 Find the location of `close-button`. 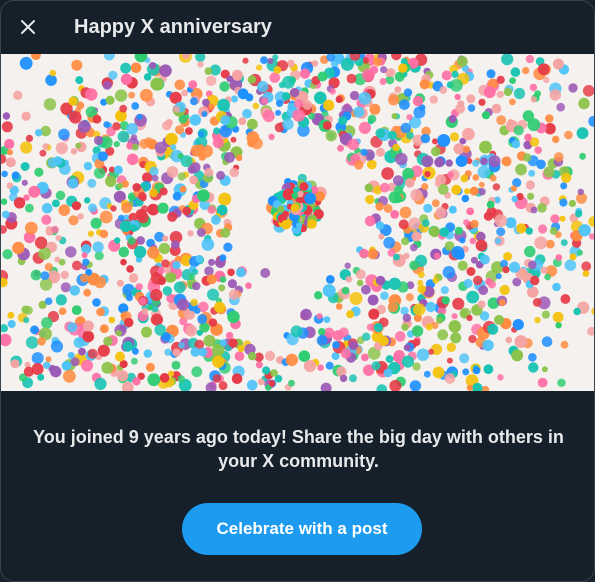

close-button is located at coordinates (28, 27).